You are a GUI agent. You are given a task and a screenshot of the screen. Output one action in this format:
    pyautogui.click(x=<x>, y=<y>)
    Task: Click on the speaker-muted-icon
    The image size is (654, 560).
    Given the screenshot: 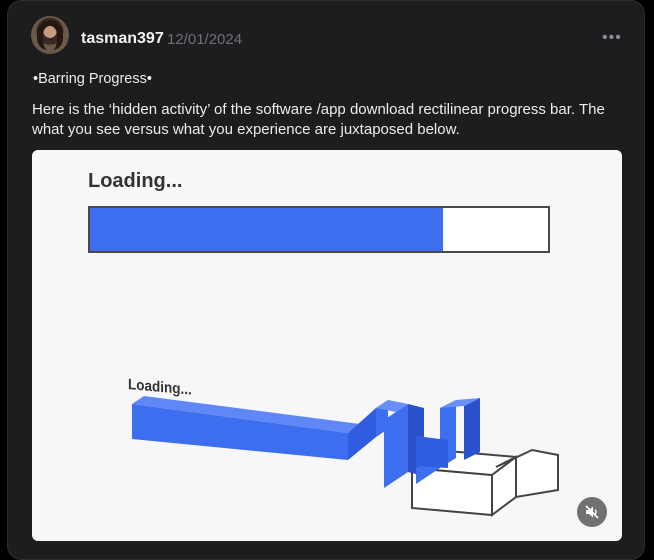 What is the action you would take?
    pyautogui.click(x=592, y=512)
    